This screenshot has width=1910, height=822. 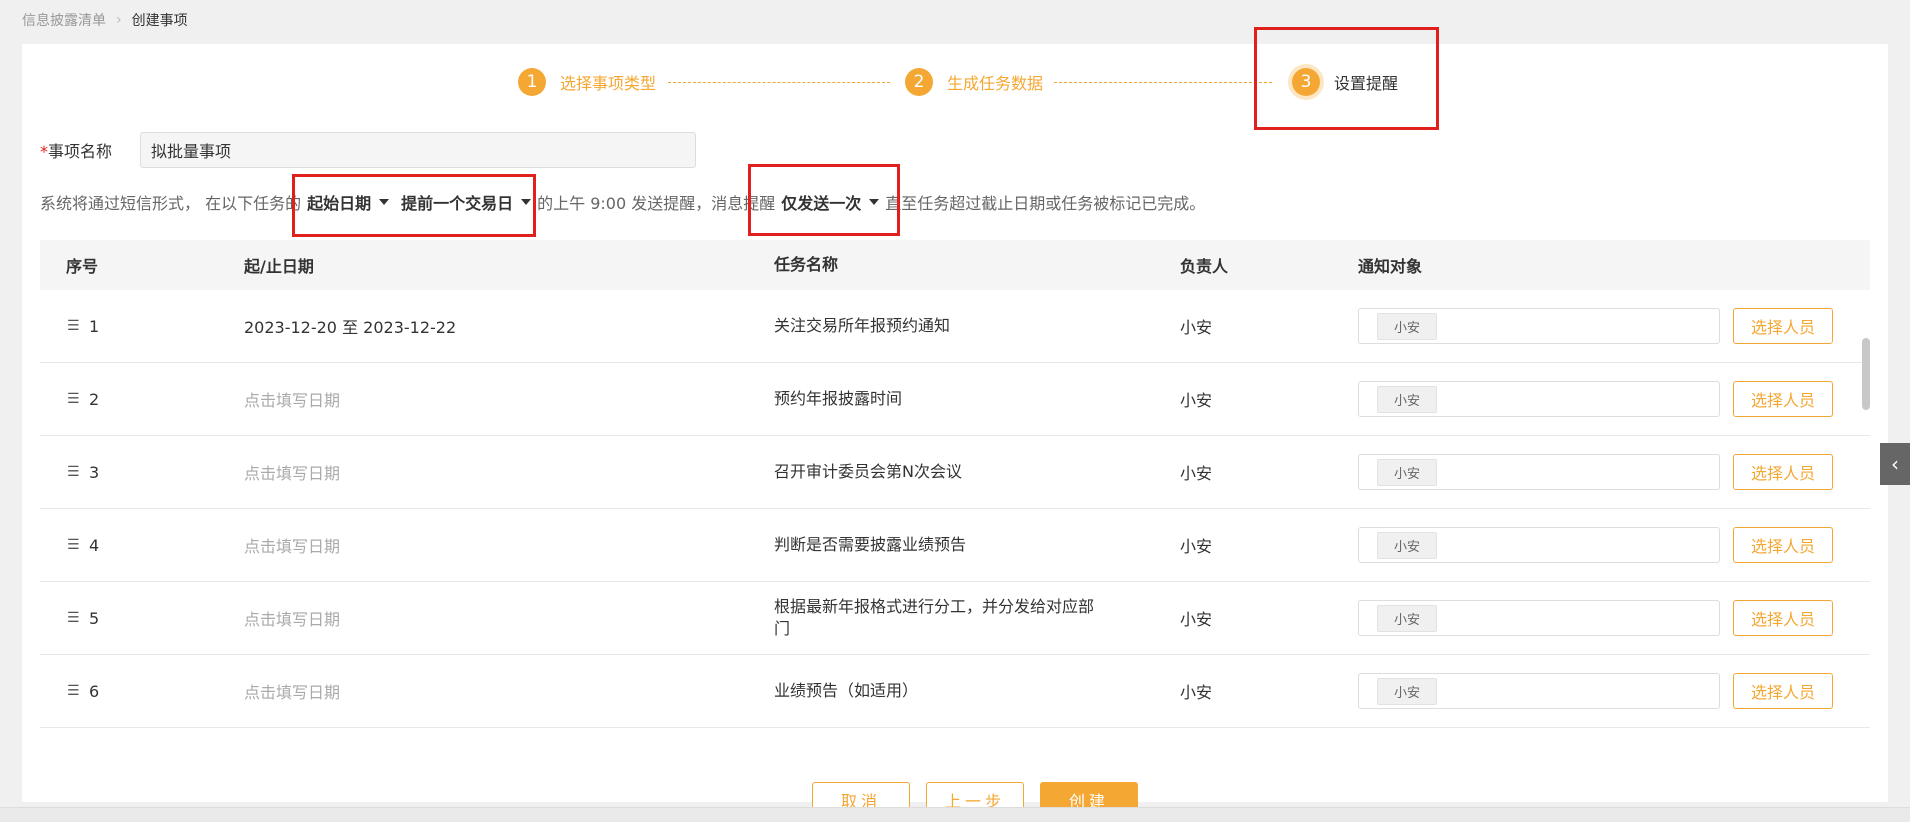 What do you see at coordinates (1866, 374) in the screenshot?
I see `scrollbar-thumb` at bounding box center [1866, 374].